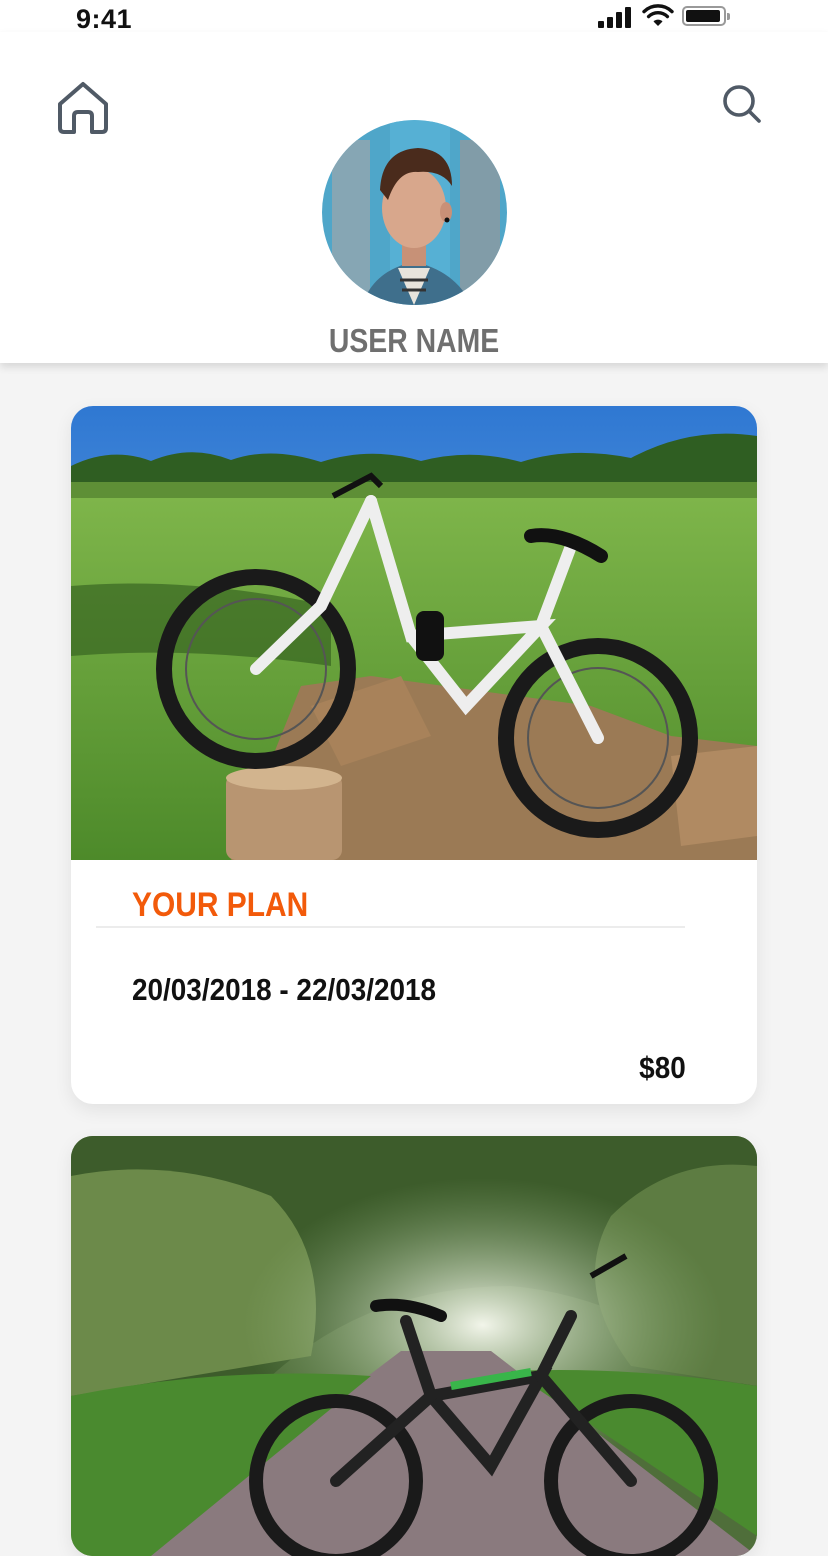 This screenshot has height=1556, width=828. I want to click on user-name: USER NAME, so click(414, 340).